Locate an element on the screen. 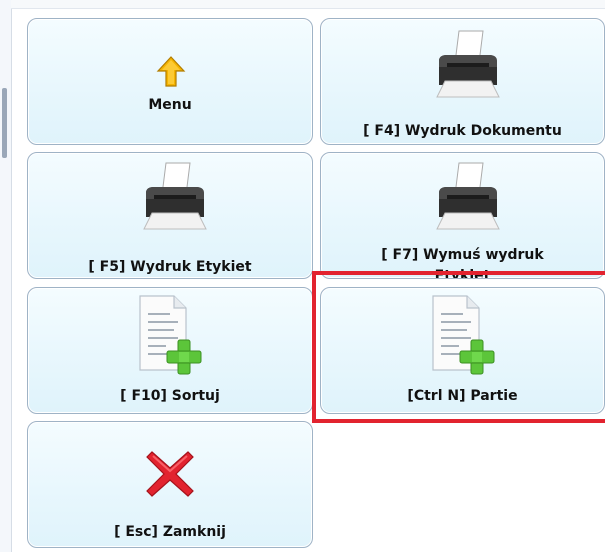  print-document-button: [ F4] Wydruk Dokumentu is located at coordinates (462, 81).